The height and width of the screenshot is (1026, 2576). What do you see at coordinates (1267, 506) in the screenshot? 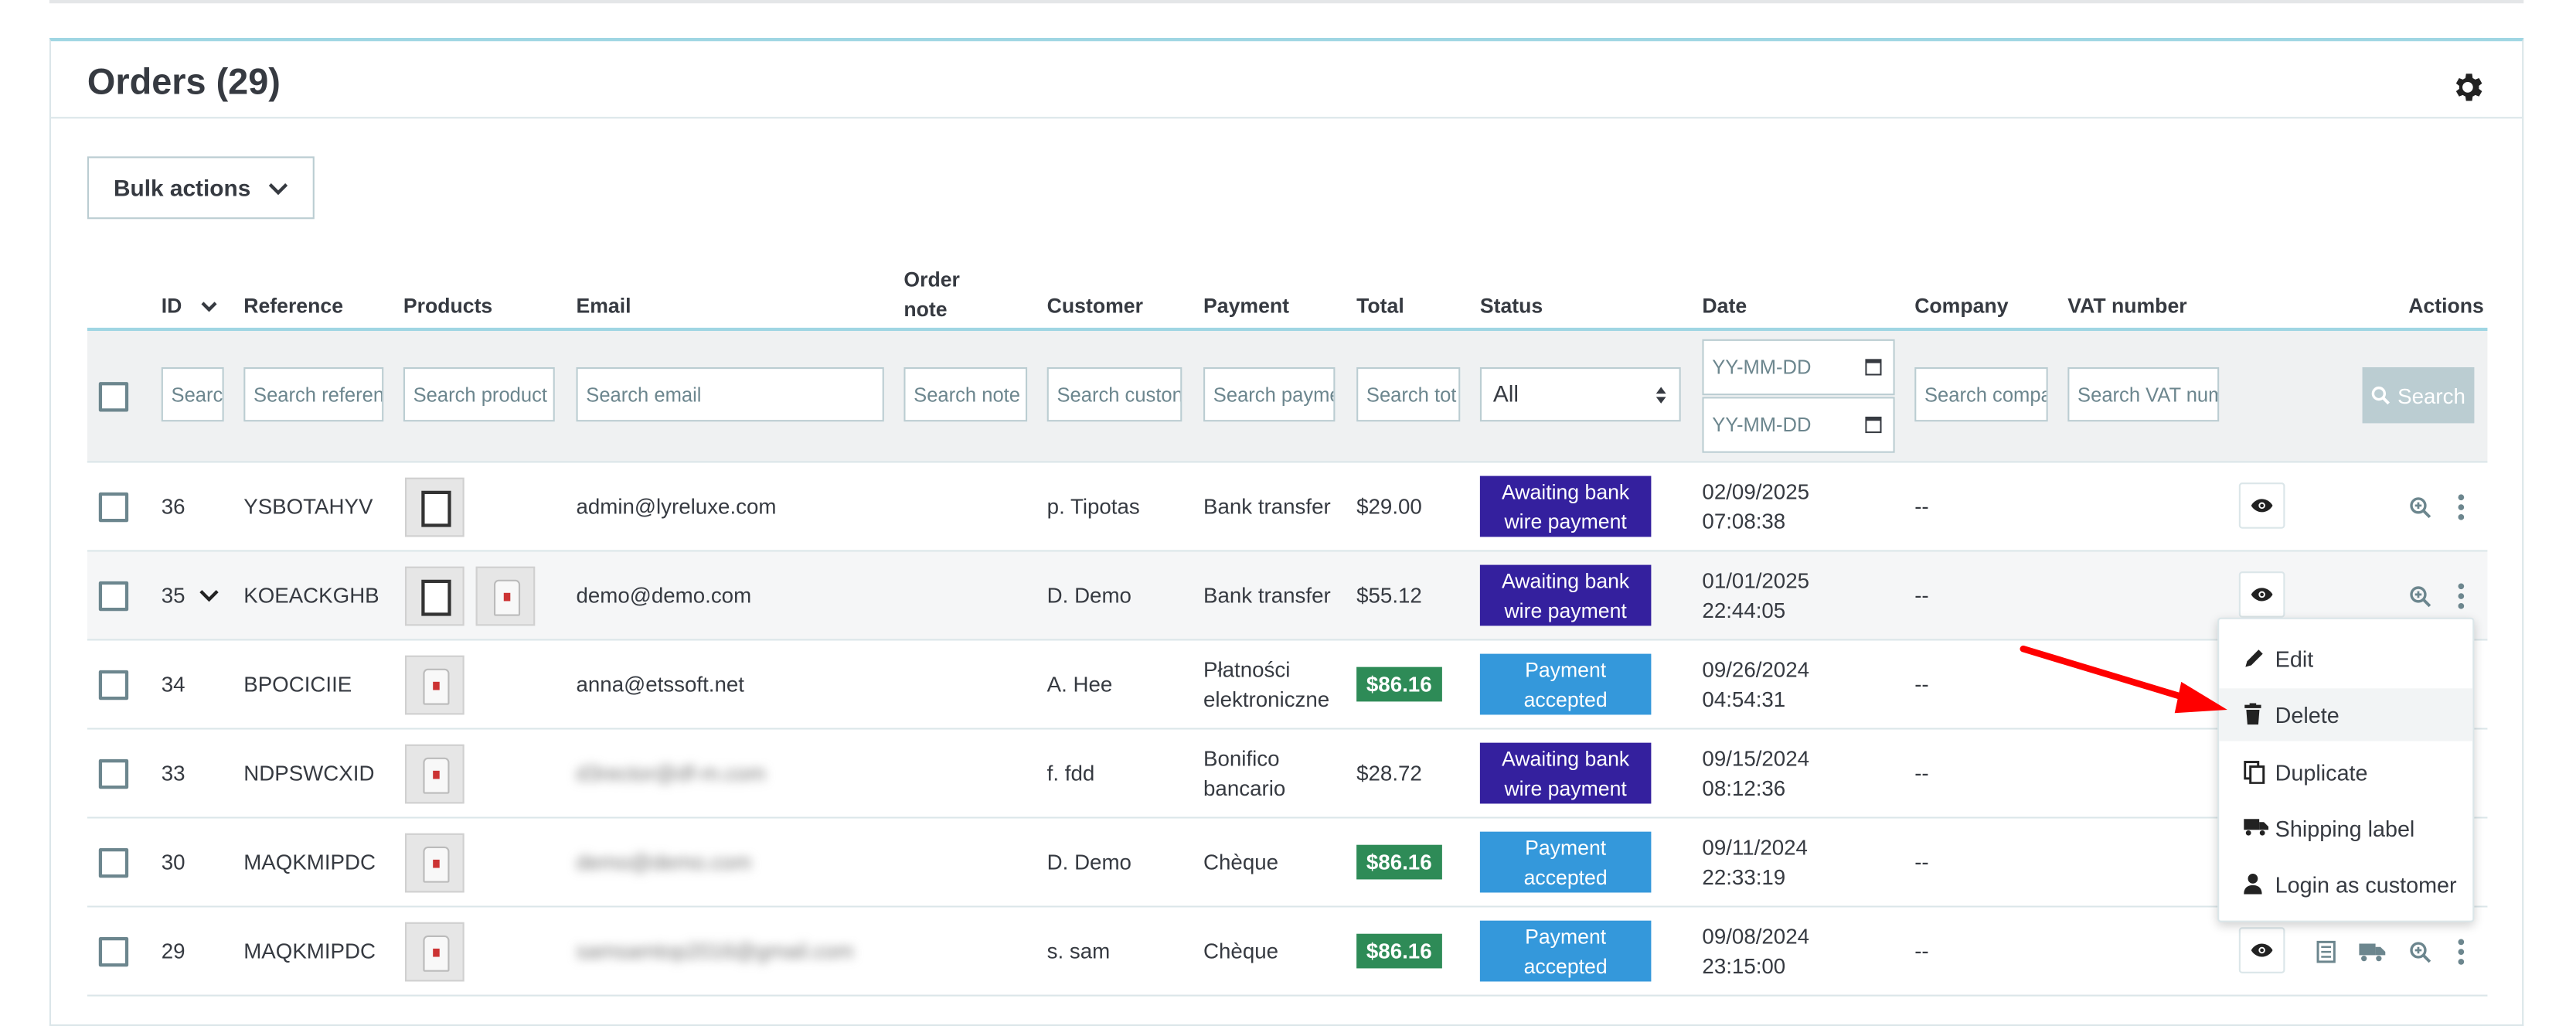
I see `order-payment: Bank transfer` at bounding box center [1267, 506].